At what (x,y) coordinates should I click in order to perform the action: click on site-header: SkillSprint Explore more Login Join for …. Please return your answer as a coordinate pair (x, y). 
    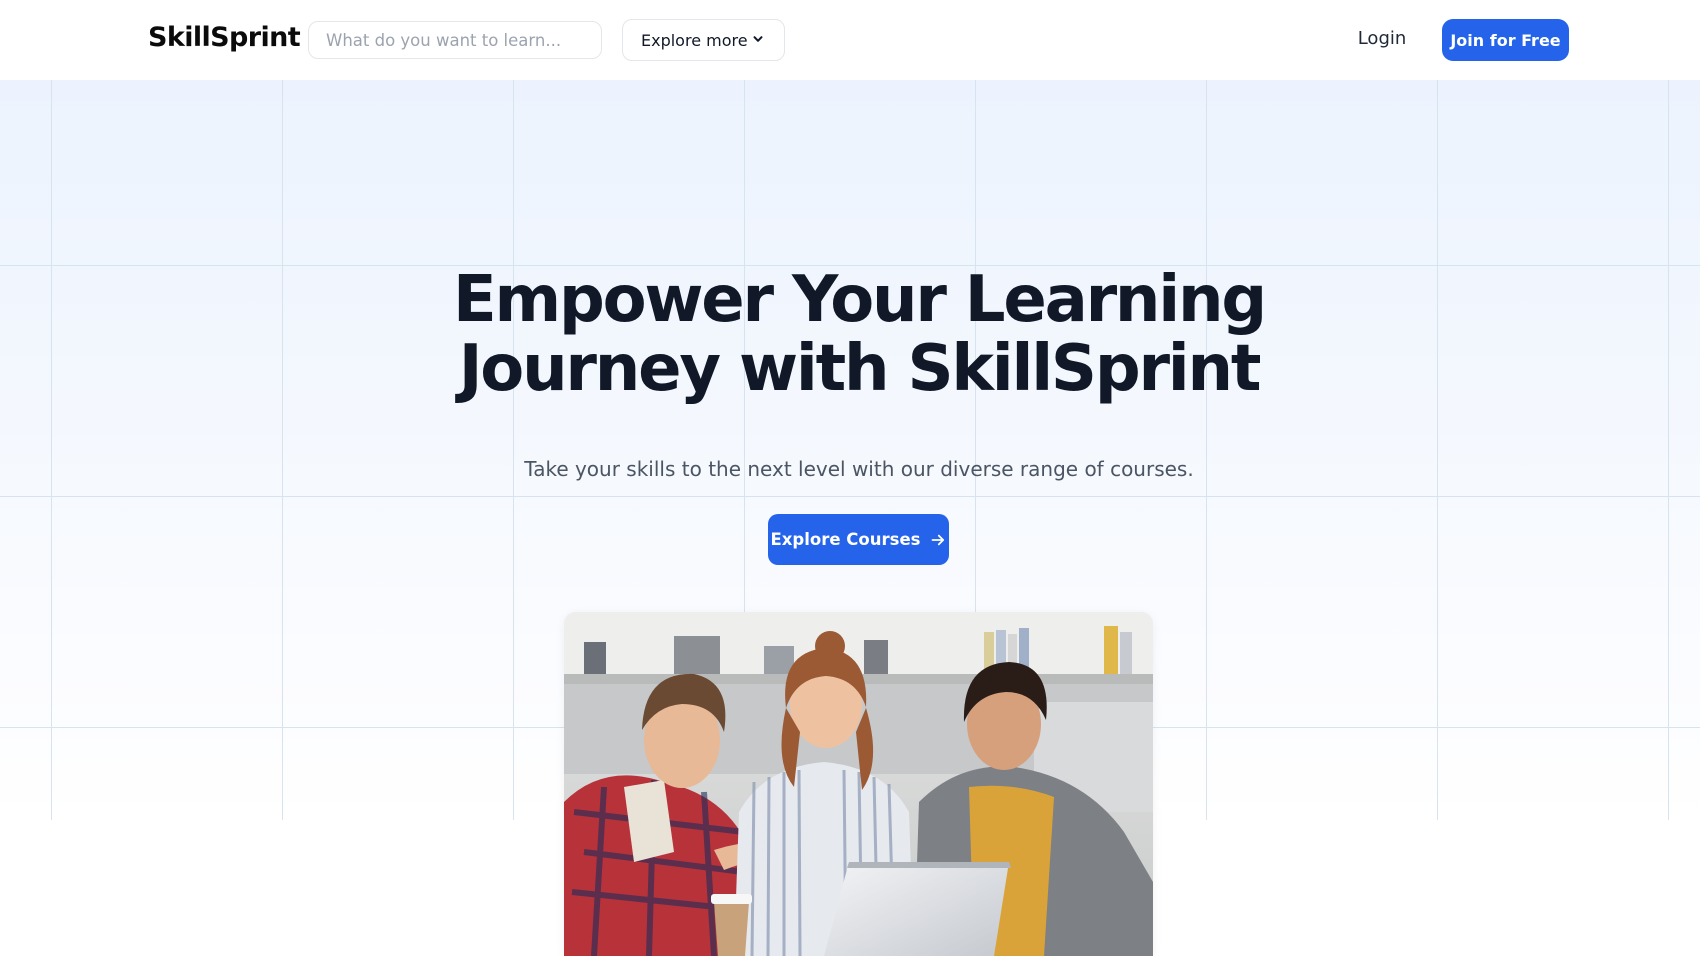
    Looking at the image, I should click on (850, 40).